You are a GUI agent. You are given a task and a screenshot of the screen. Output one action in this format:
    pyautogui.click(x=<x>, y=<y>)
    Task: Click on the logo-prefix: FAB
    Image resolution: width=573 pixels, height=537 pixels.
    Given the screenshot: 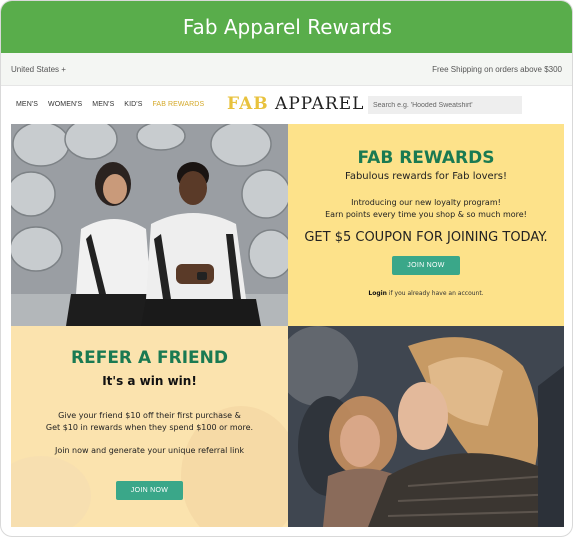 What is the action you would take?
    pyautogui.click(x=248, y=104)
    